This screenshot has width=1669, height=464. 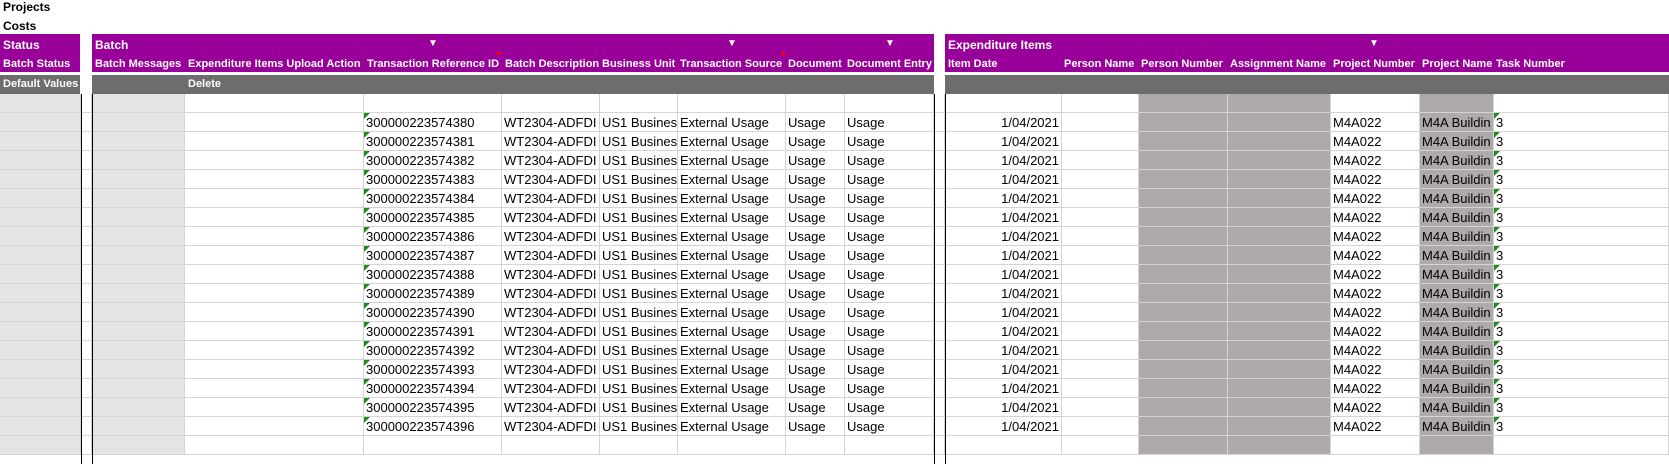 I want to click on cell-ref: 300000223574383, so click(x=433, y=179).